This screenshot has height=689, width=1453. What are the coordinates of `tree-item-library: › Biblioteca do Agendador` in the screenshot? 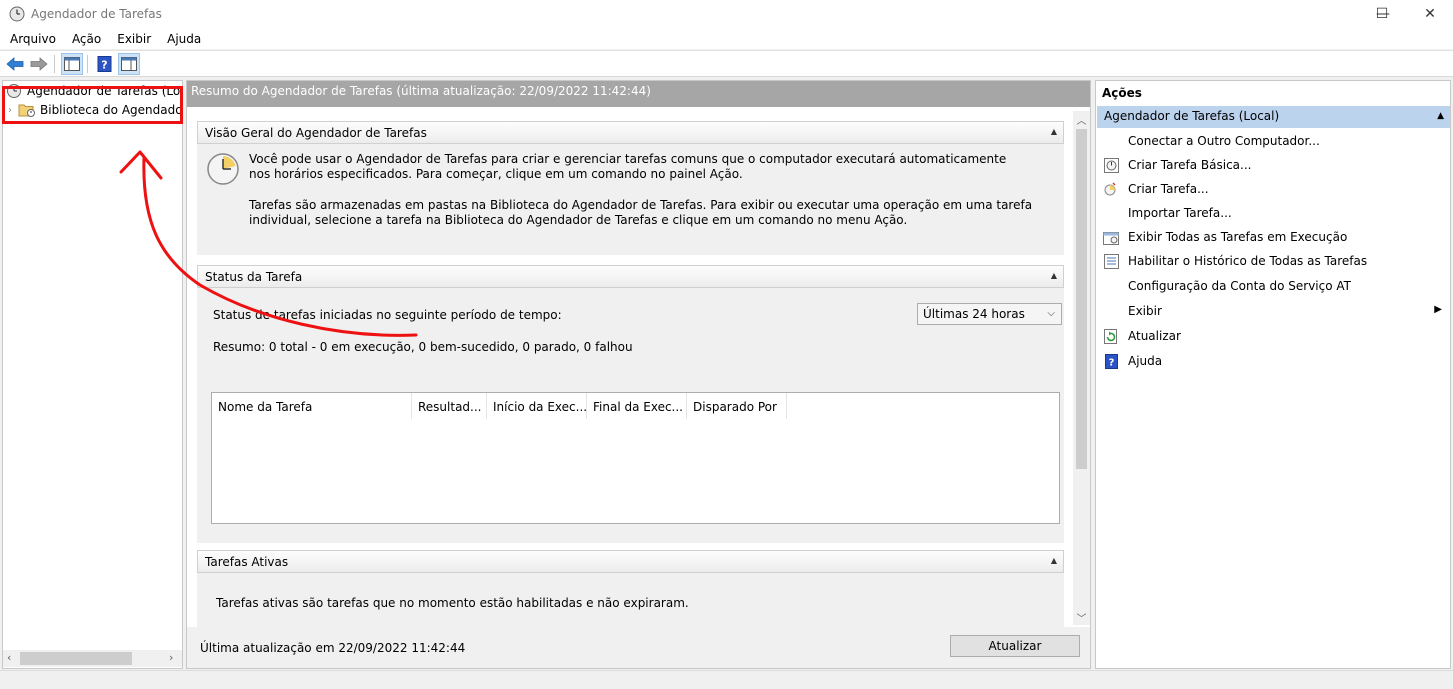 It's located at (95, 110).